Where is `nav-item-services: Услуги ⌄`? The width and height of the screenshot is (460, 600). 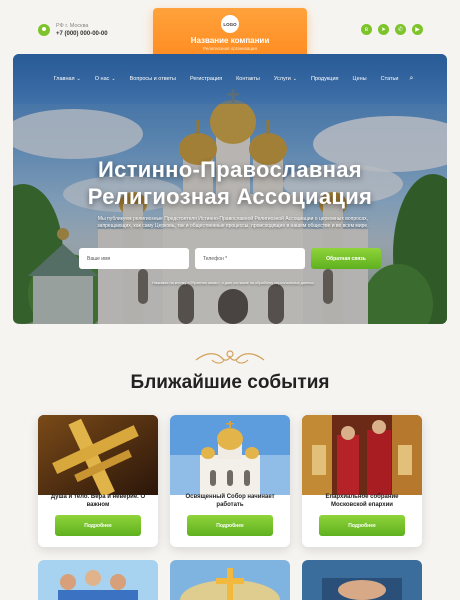
nav-item-services: Услуги ⌄ is located at coordinates (285, 79).